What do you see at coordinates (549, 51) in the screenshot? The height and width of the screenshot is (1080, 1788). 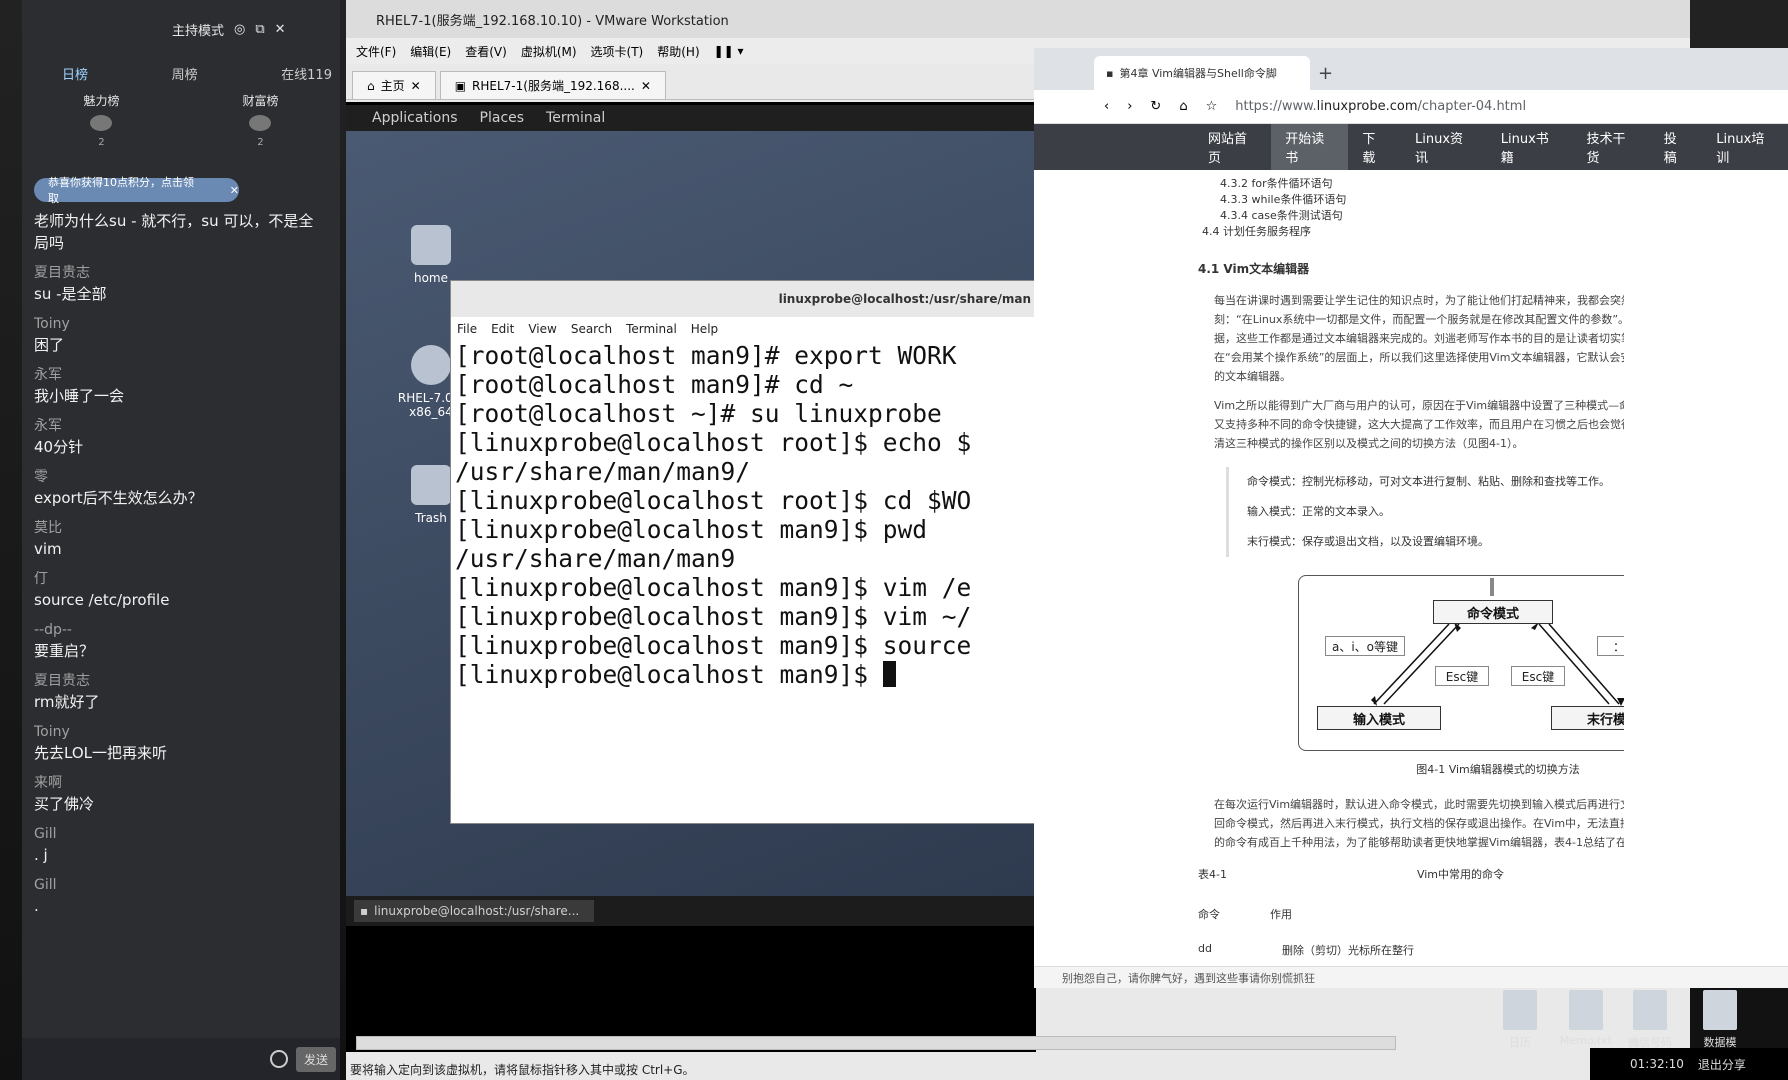 I see `menu-vm: 虚拟机(M)` at bounding box center [549, 51].